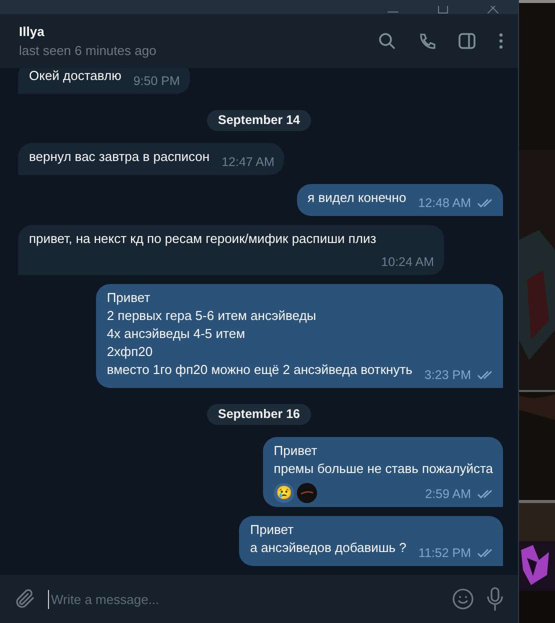 Image resolution: width=555 pixels, height=623 pixels. What do you see at coordinates (448, 494) in the screenshot?
I see `message-time: 2:59 AM` at bounding box center [448, 494].